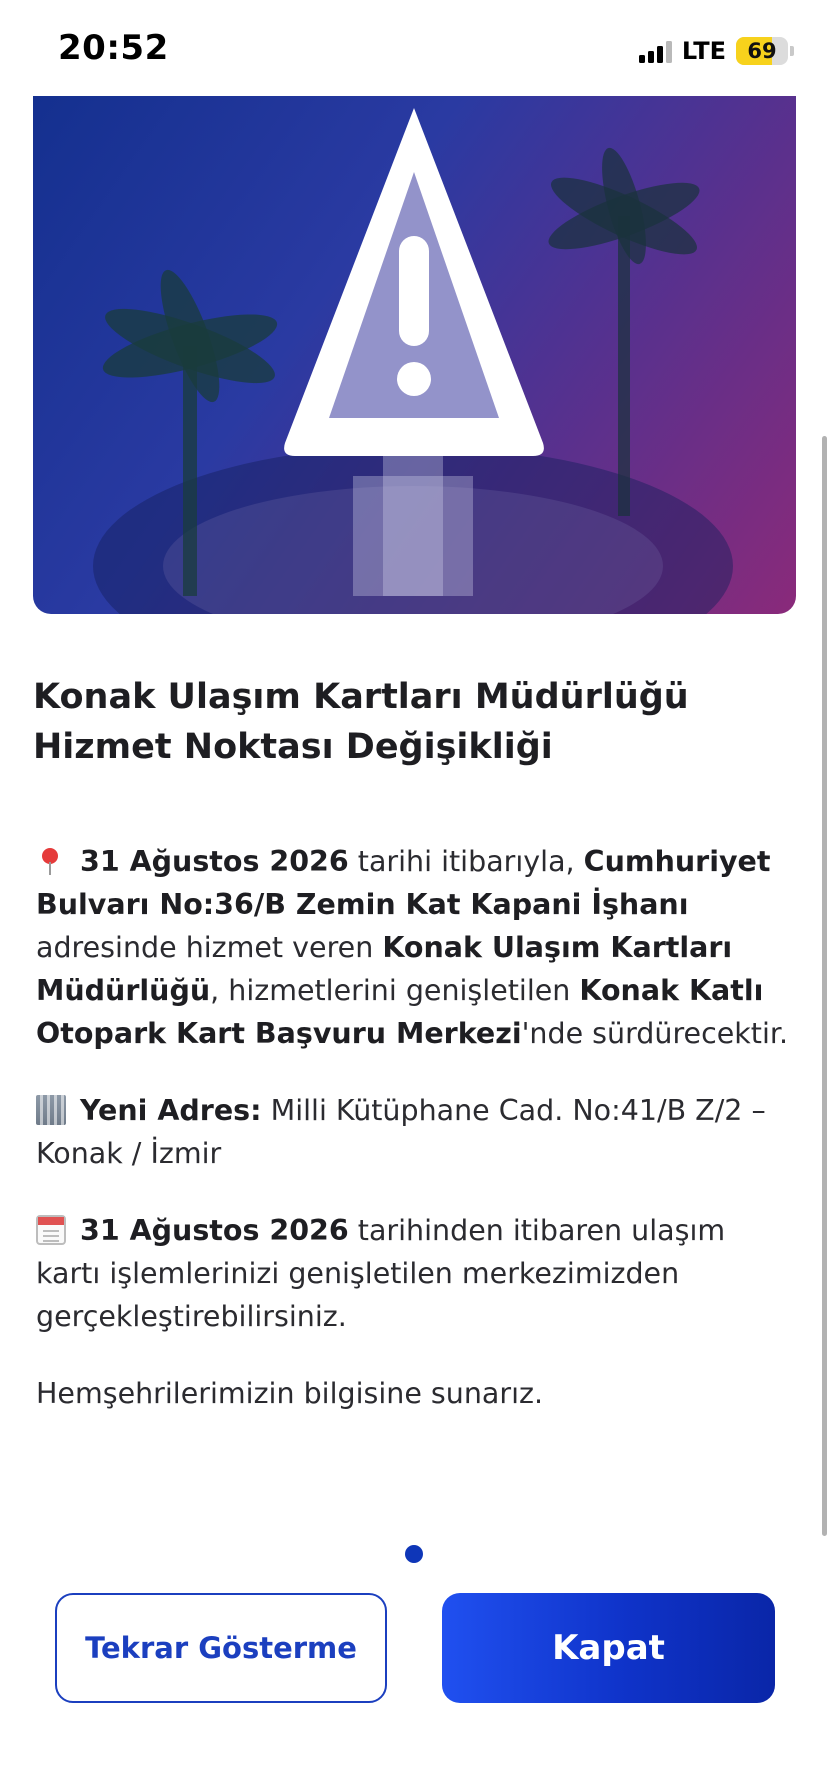 The height and width of the screenshot is (1792, 828). I want to click on status-indicators: LTE 69, so click(716, 51).